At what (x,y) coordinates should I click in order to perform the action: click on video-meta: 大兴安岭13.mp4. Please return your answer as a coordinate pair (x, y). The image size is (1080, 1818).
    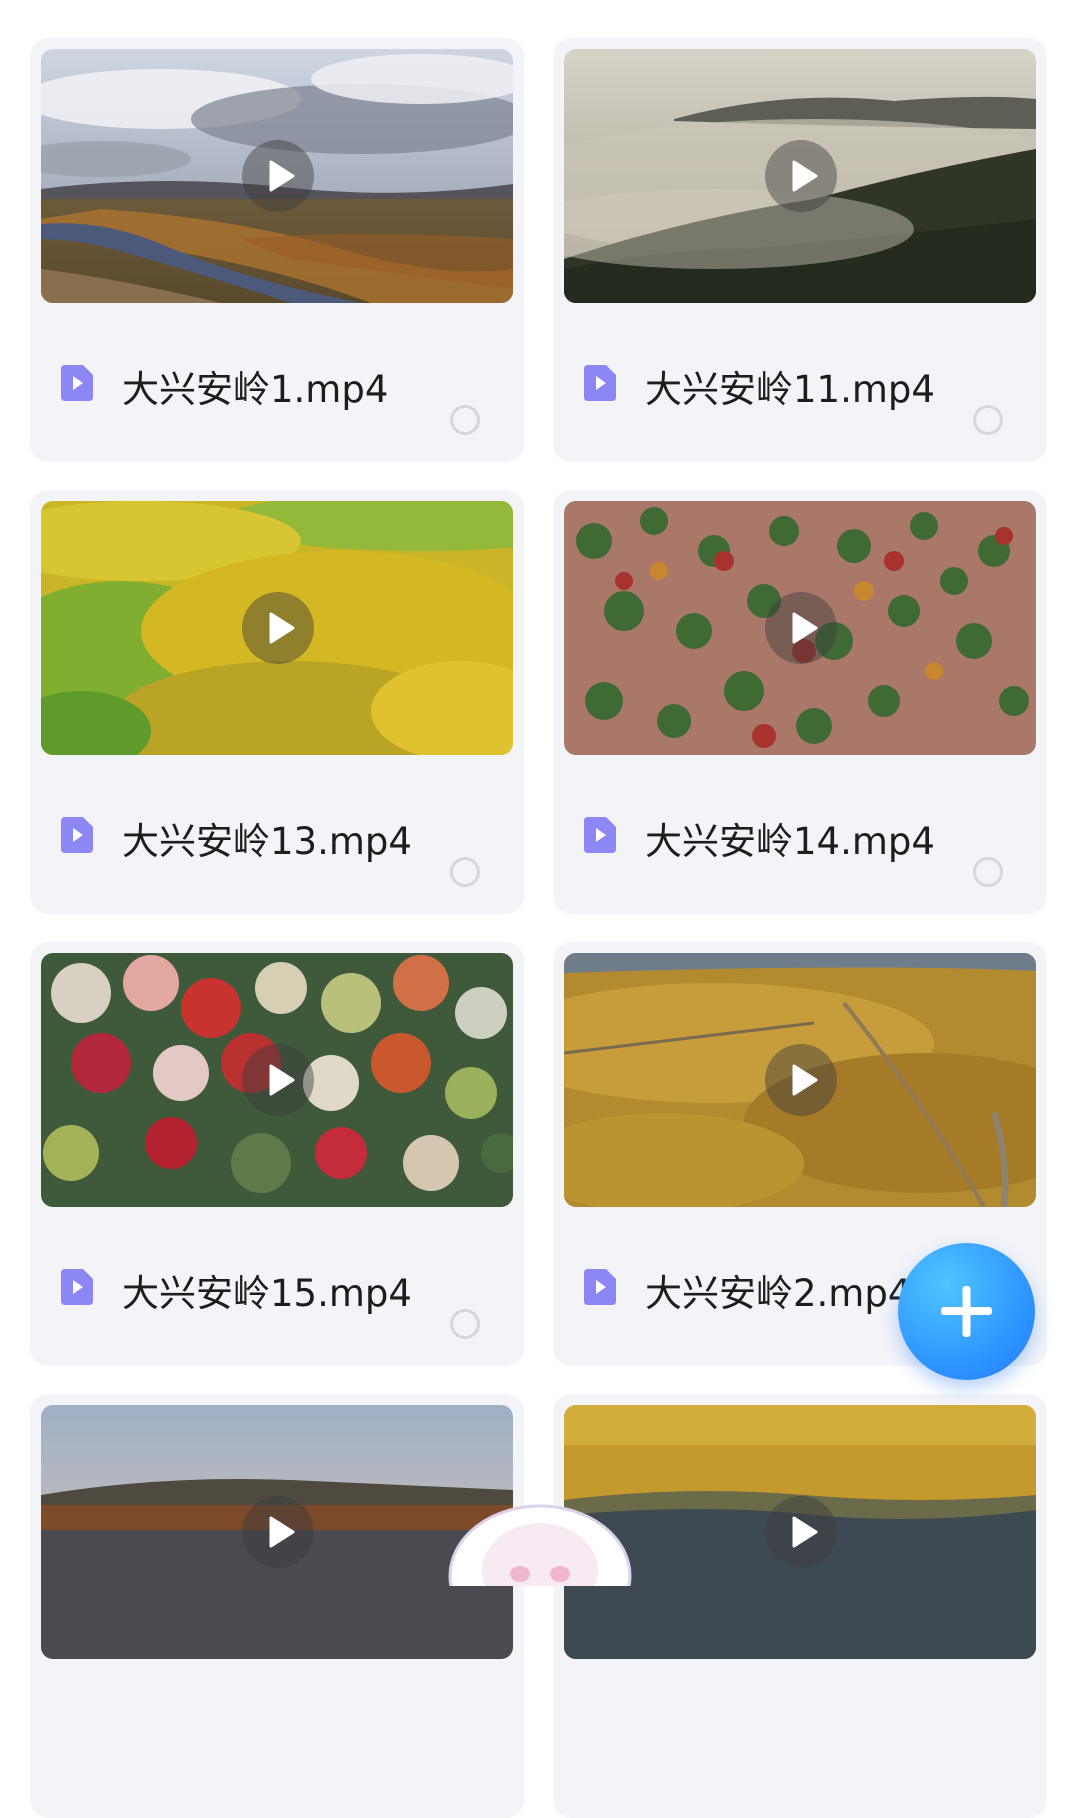
    Looking at the image, I should click on (277, 834).